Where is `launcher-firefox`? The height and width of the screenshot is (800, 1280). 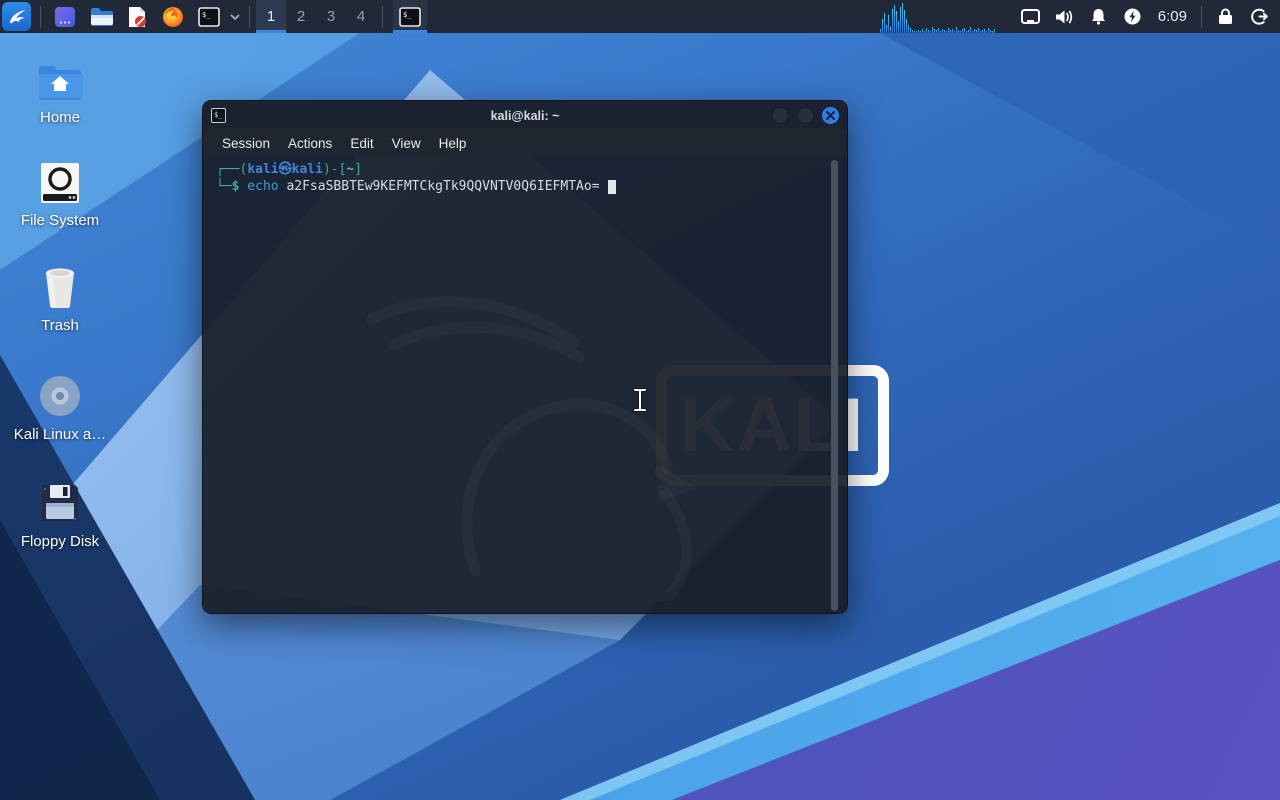 launcher-firefox is located at coordinates (173, 16).